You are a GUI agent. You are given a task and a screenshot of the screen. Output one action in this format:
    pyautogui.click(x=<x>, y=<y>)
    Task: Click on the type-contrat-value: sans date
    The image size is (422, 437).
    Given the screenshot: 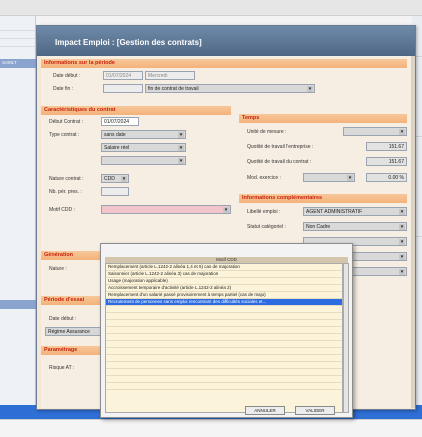 What is the action you would take?
    pyautogui.click(x=115, y=135)
    